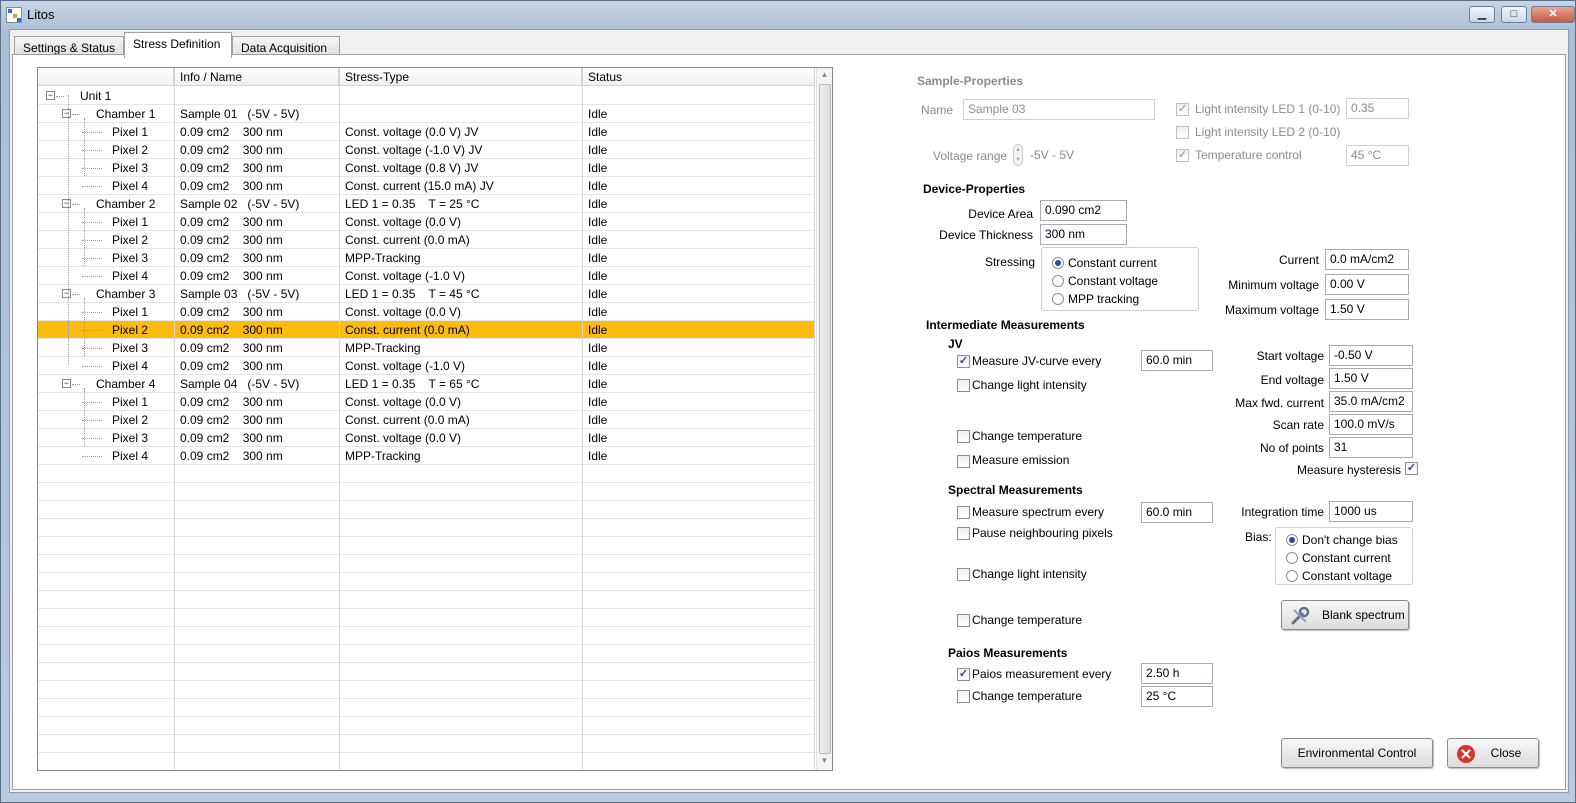  What do you see at coordinates (1058, 263) in the screenshot?
I see `stress-constant-current-radio` at bounding box center [1058, 263].